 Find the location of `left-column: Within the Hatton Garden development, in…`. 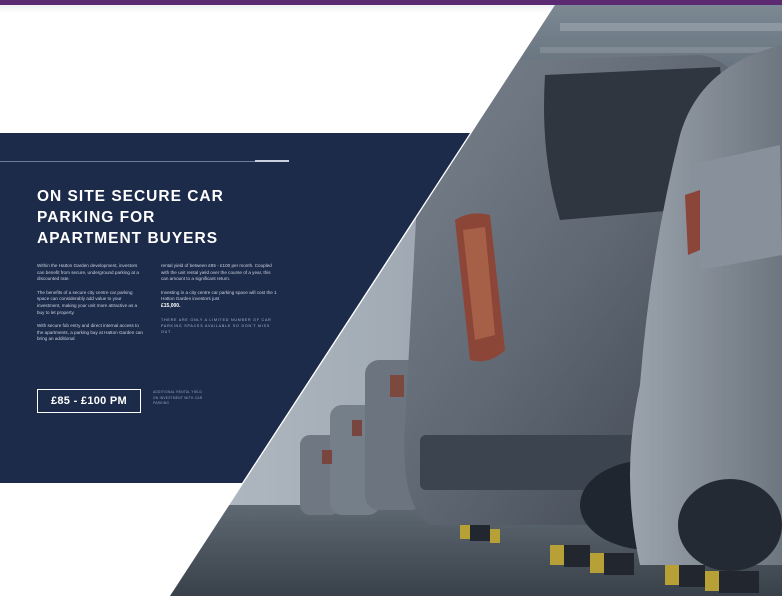

left-column: Within the Hatton Garden development, in… is located at coordinates (91, 306).